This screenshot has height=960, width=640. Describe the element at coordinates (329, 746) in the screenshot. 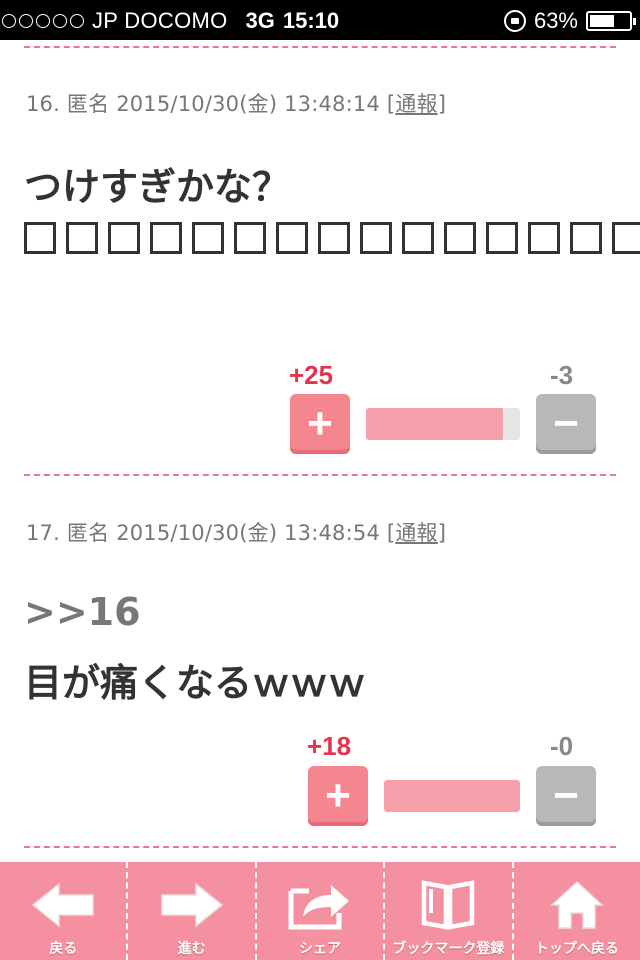

I see `plus-count: +18` at that location.